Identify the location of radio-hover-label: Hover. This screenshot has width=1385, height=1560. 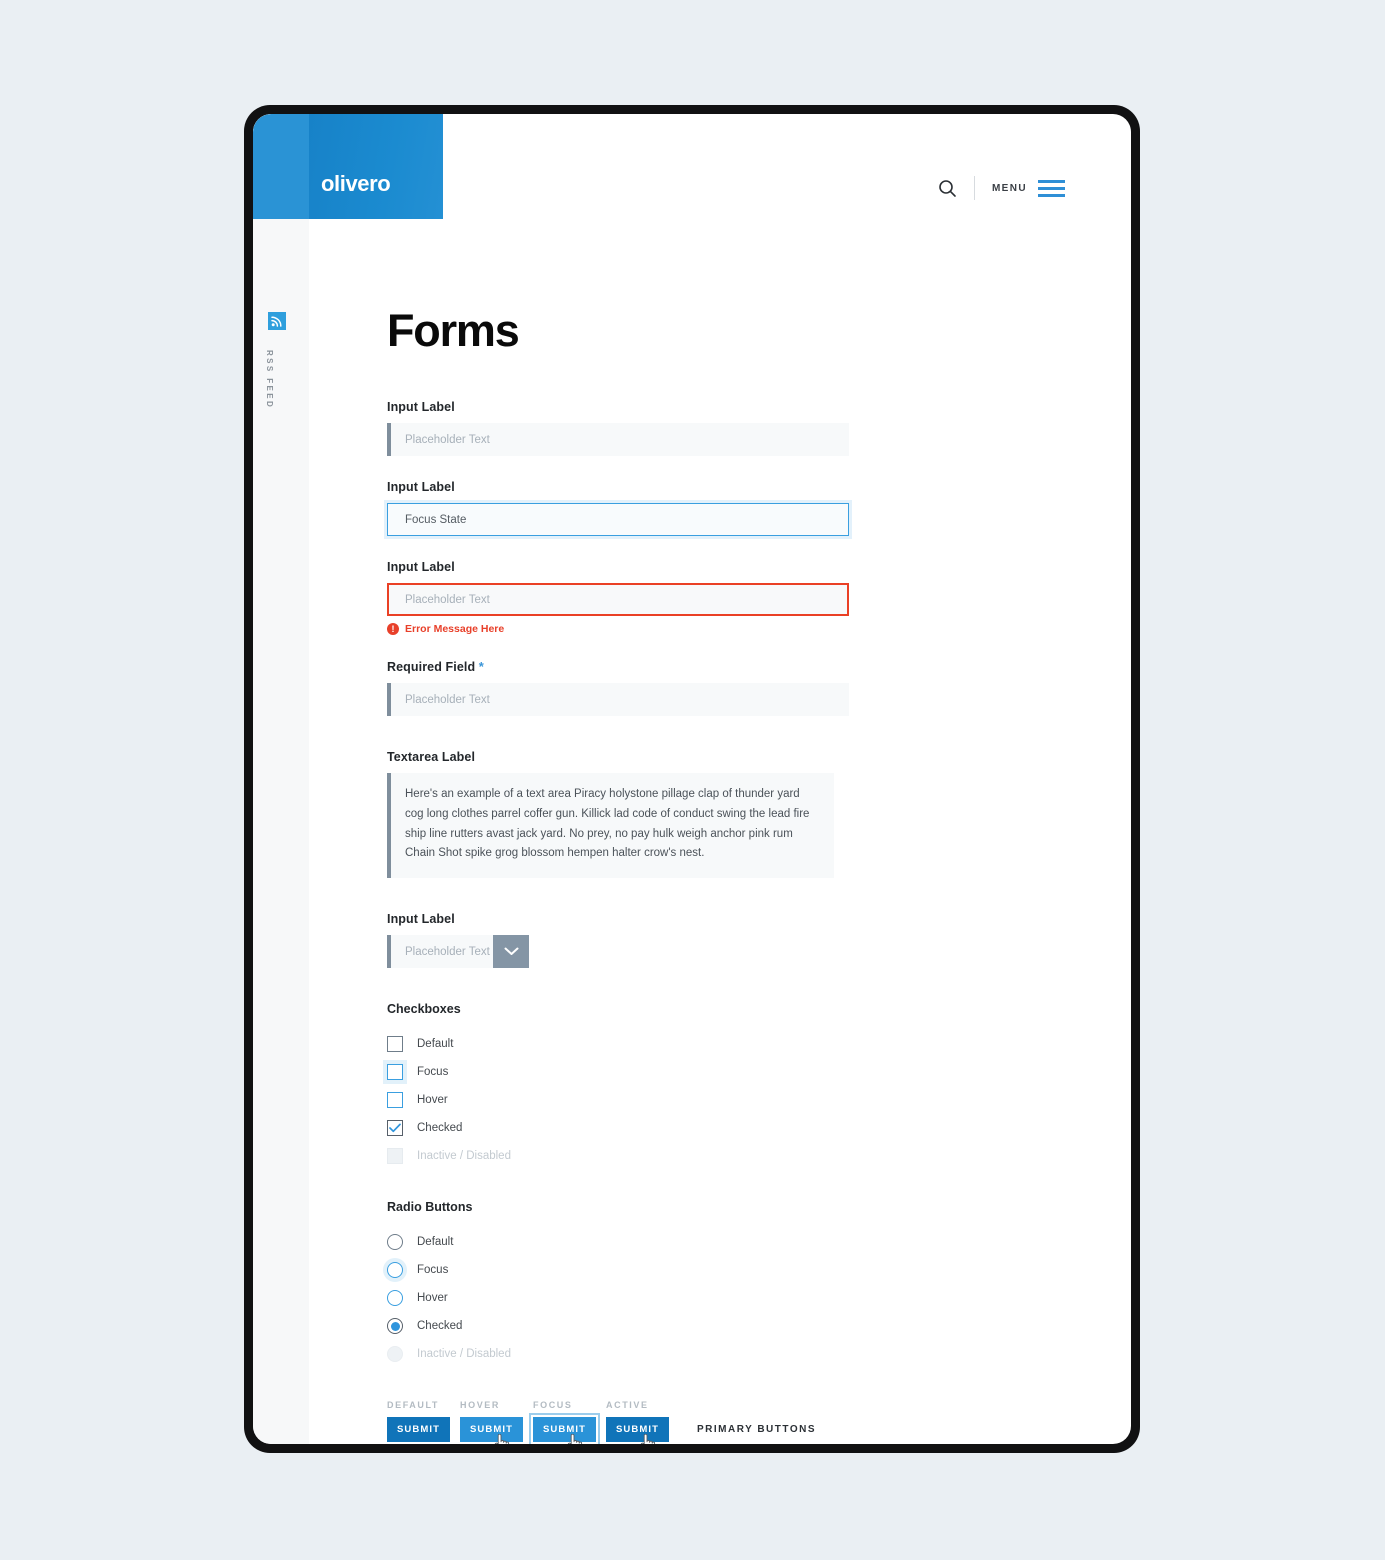
(432, 1298).